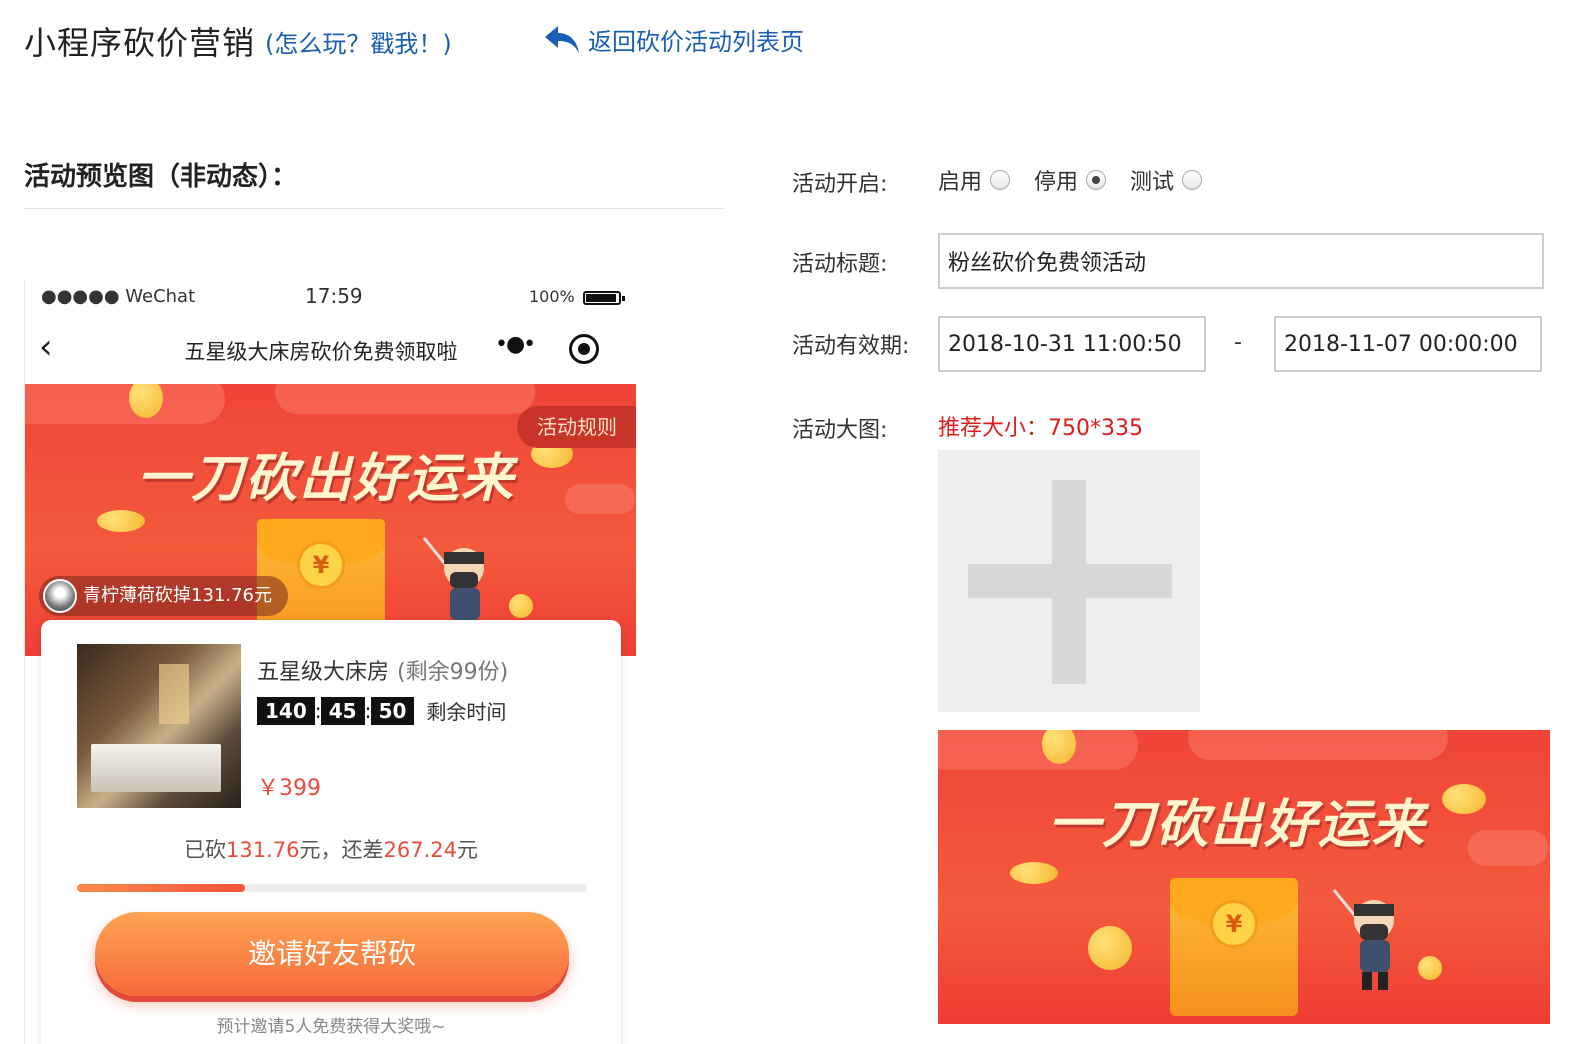  Describe the element at coordinates (562, 39) in the screenshot. I see `reply-arrow-icon` at that location.